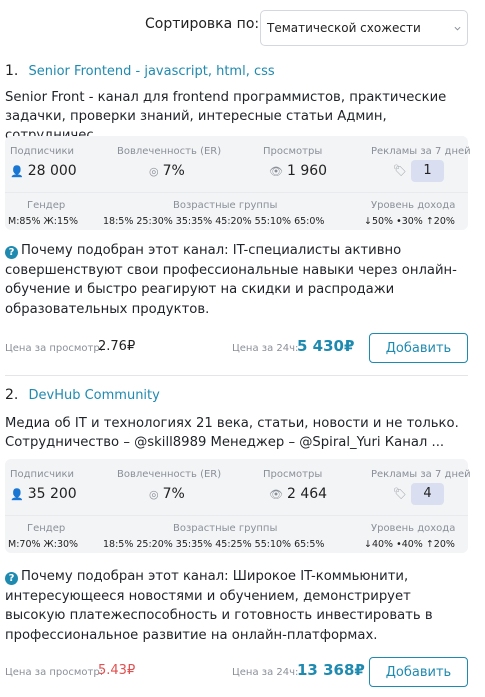 The image size is (485, 697). I want to click on sort-label: Сортировка по:, so click(202, 24).